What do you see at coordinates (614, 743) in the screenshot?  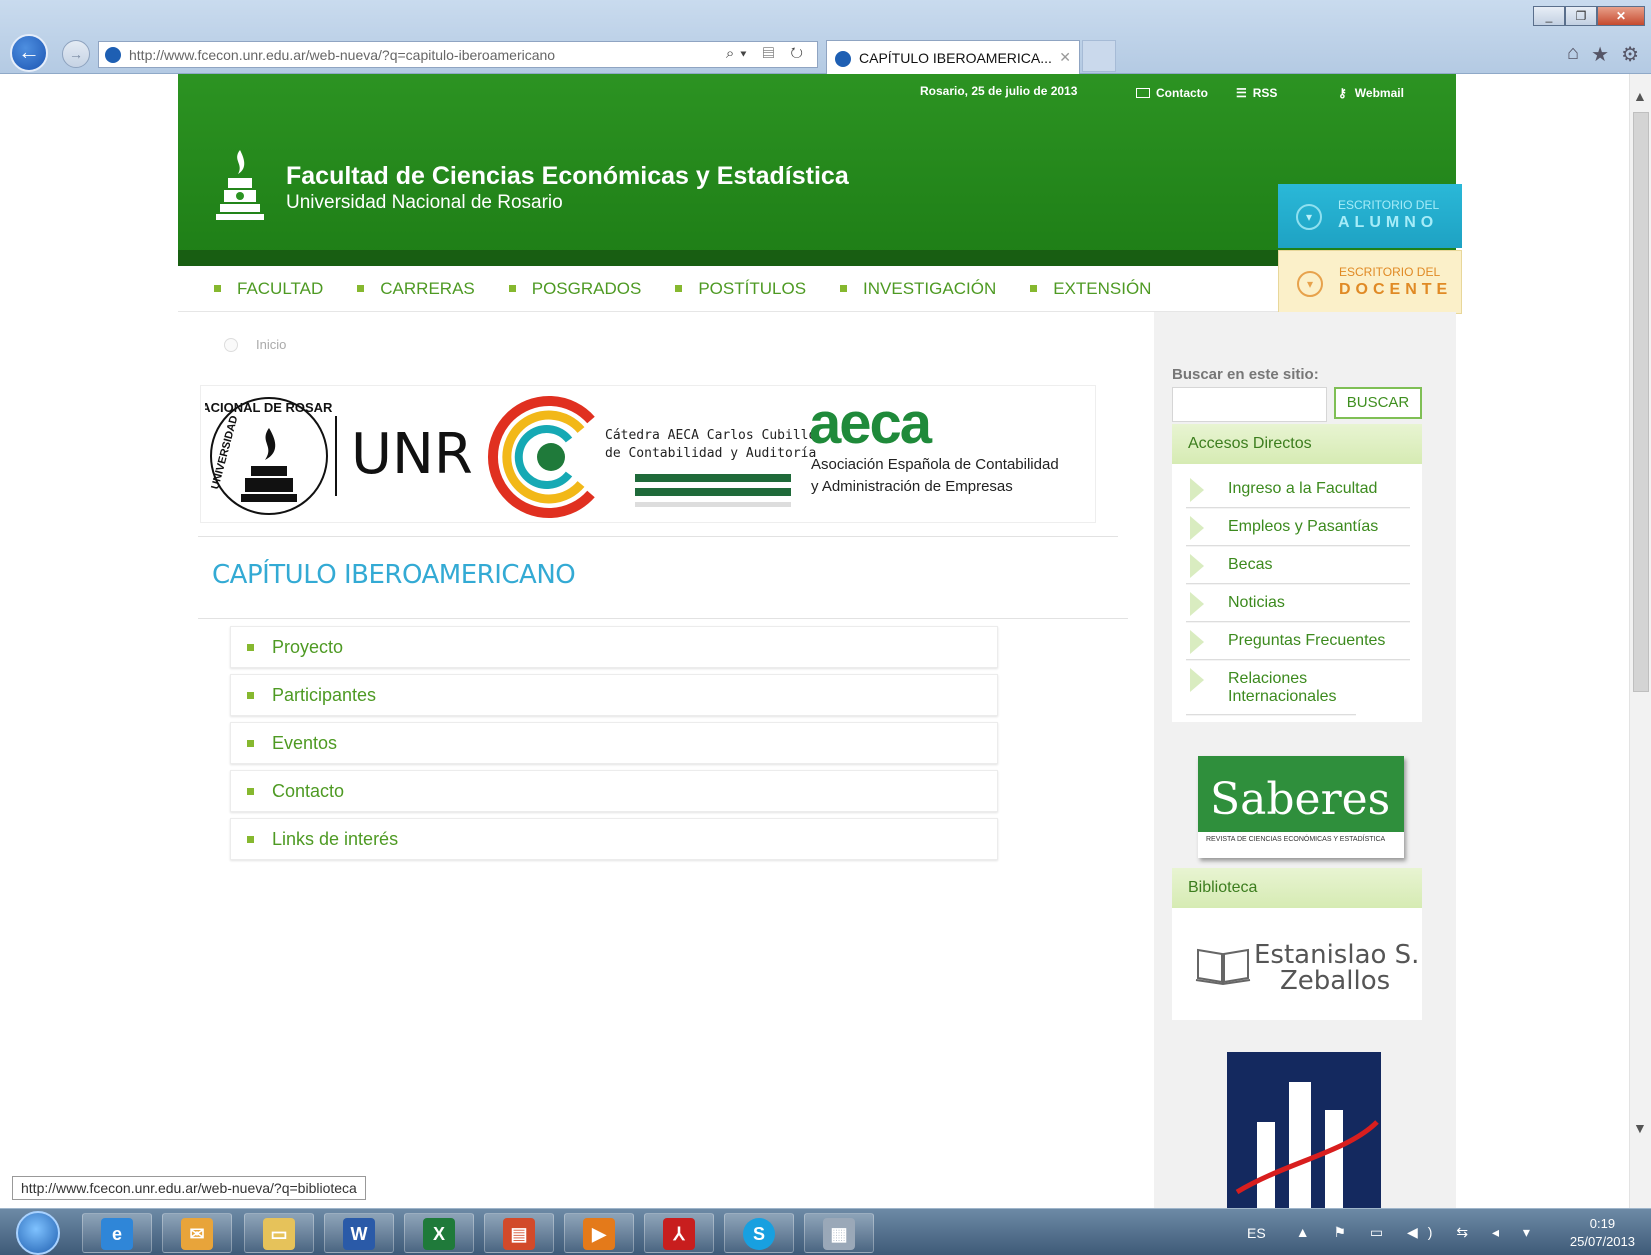 I see `list-item: Eventos` at bounding box center [614, 743].